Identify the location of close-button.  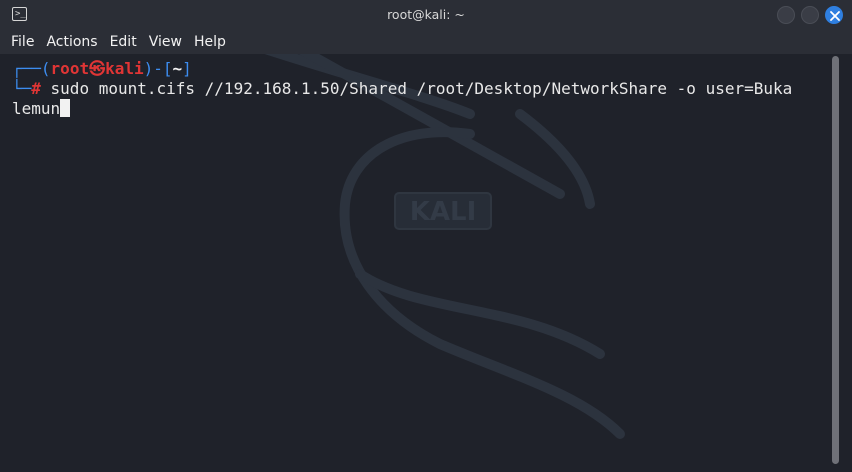
(834, 15).